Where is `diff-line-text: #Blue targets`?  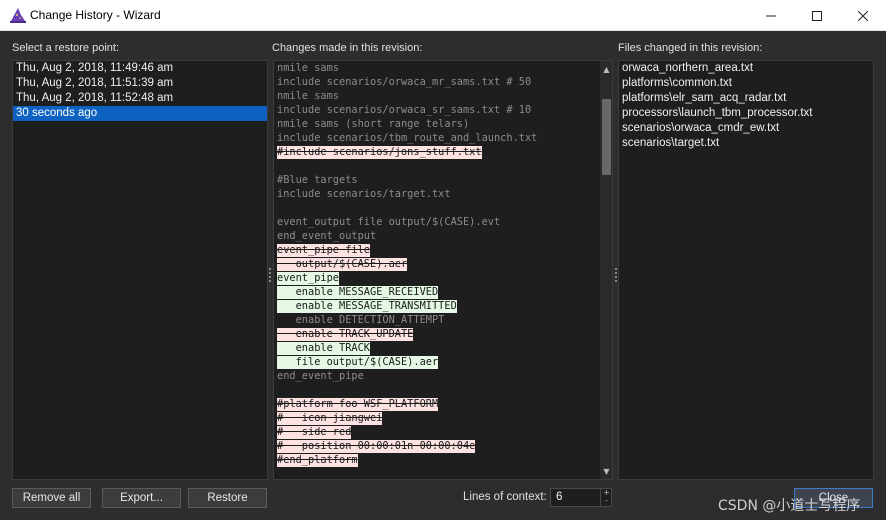 diff-line-text: #Blue targets is located at coordinates (317, 180).